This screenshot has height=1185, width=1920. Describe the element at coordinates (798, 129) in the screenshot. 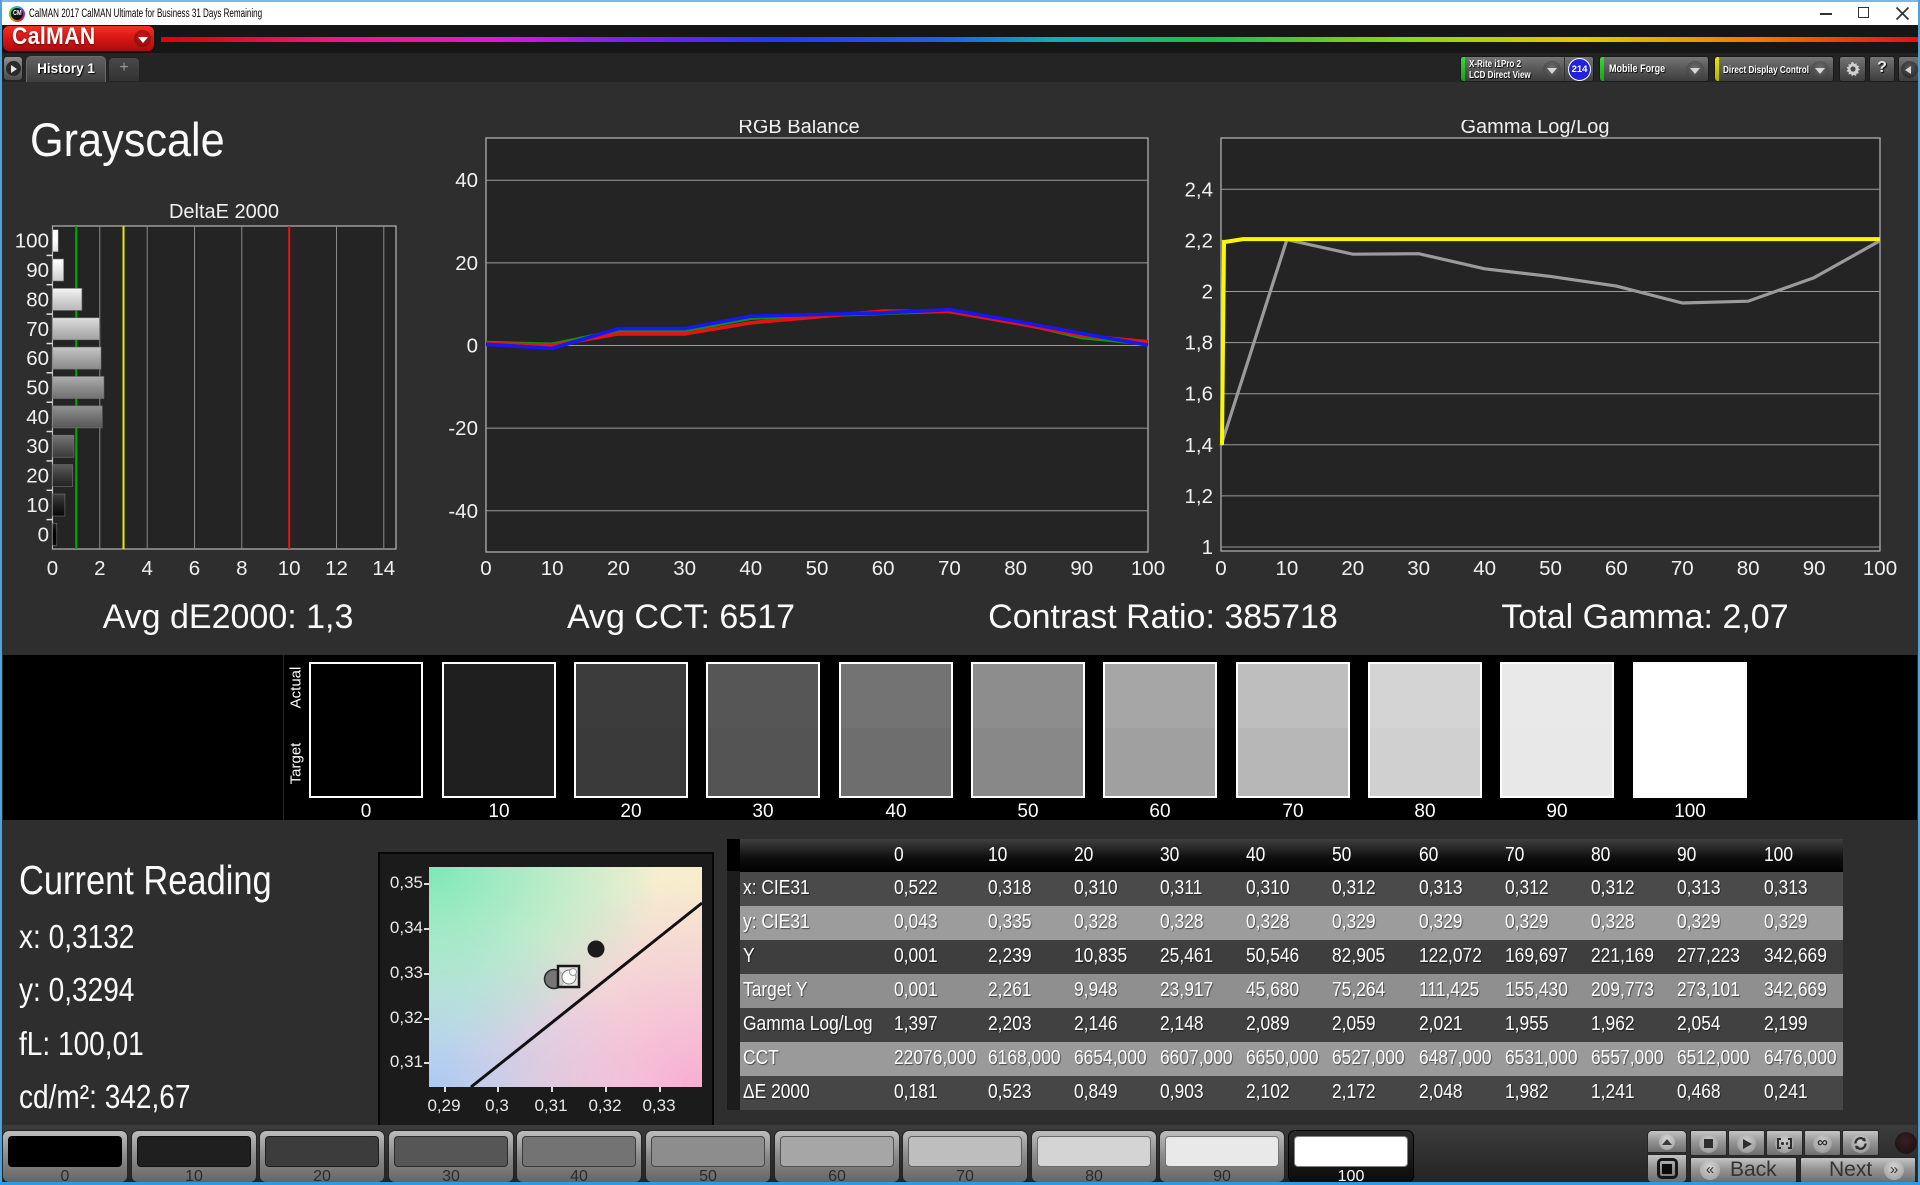

I see `svg-text: RGB Balance` at that location.